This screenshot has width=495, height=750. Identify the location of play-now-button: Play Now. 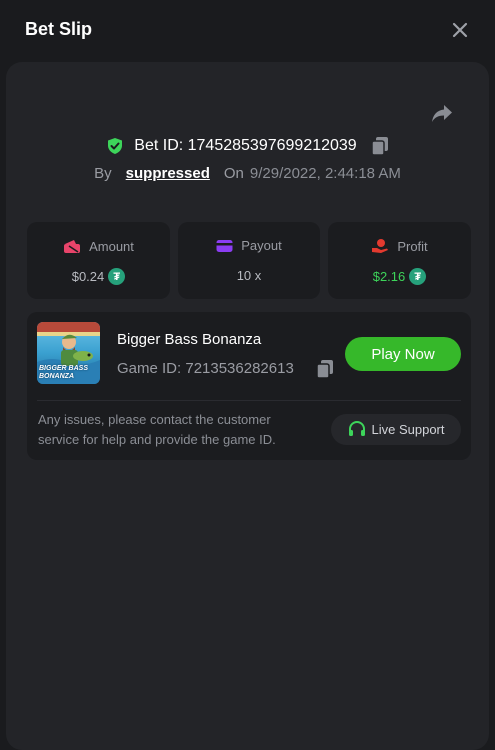
(403, 354).